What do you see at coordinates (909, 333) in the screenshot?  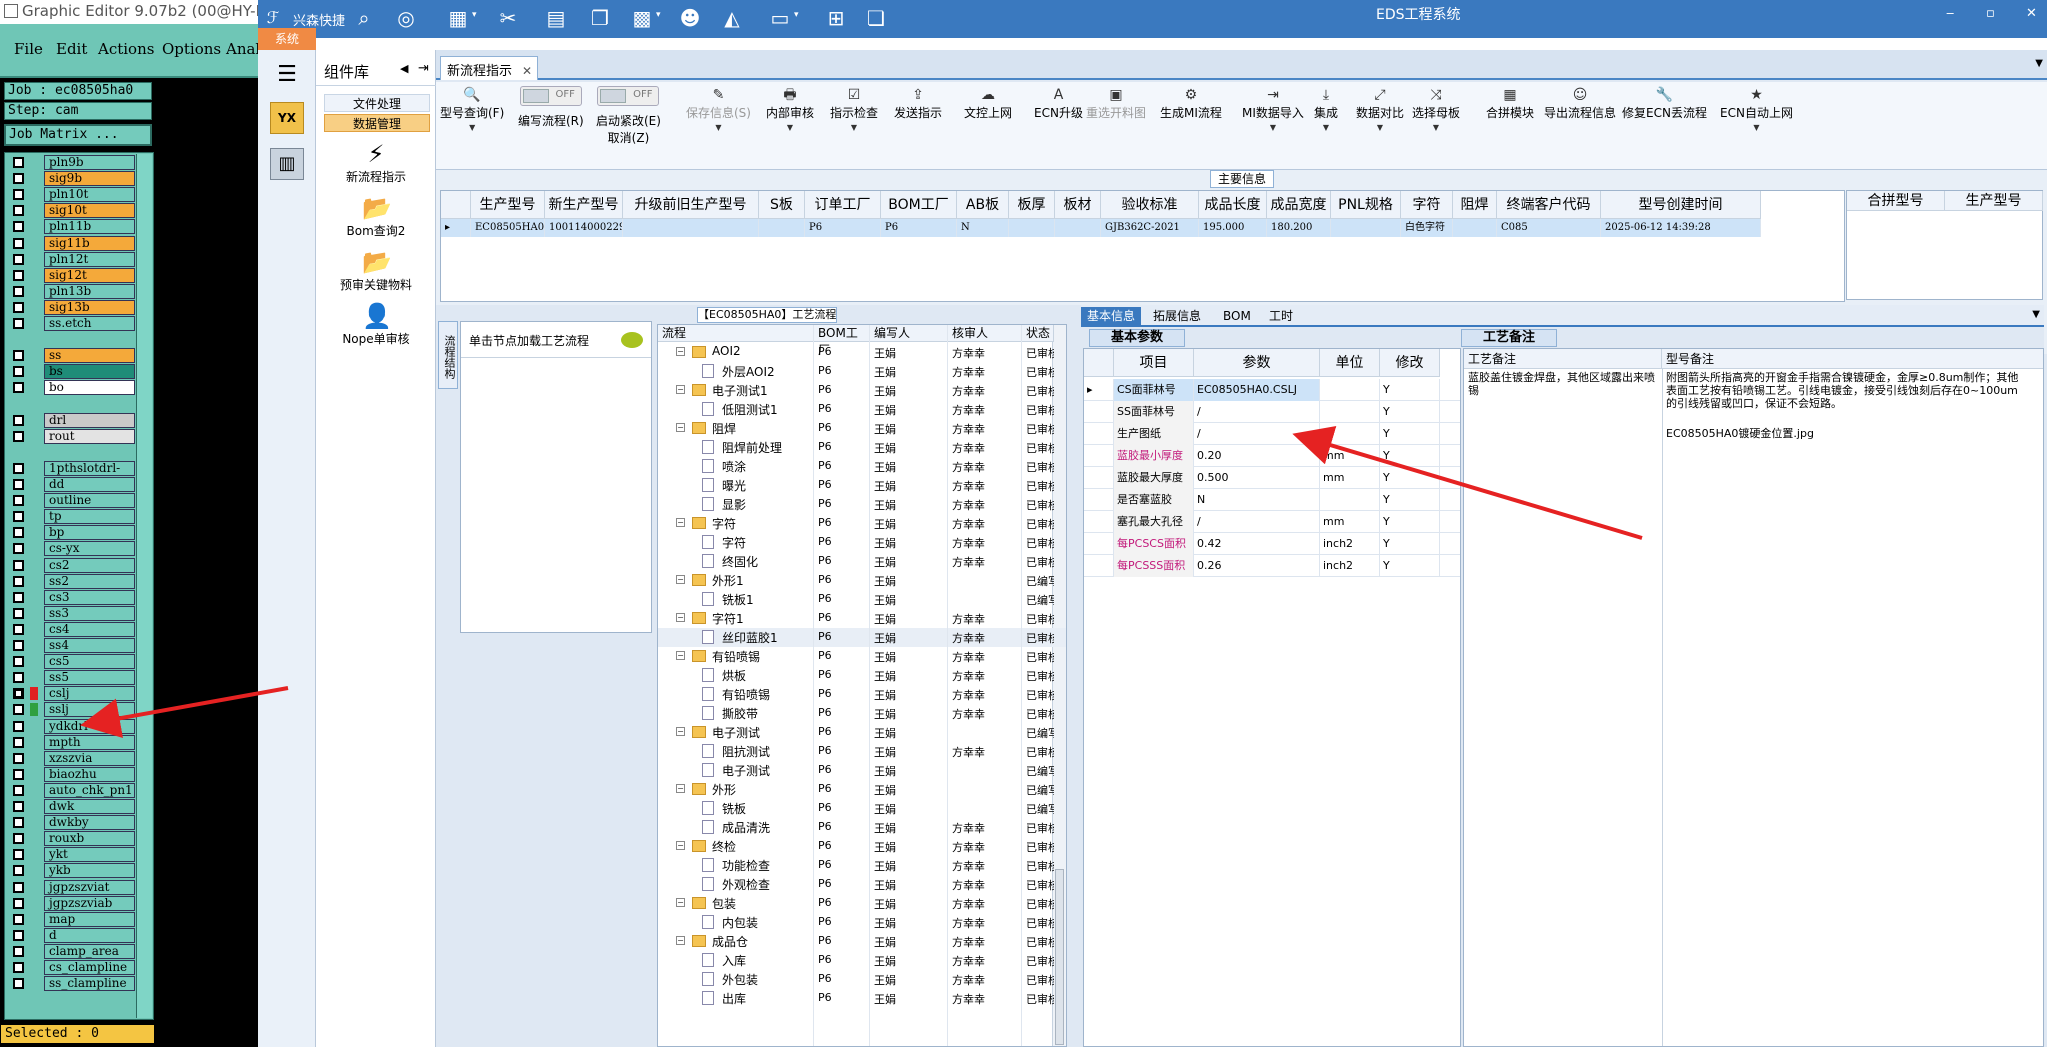 I see `flow-col-header: 编写人` at bounding box center [909, 333].